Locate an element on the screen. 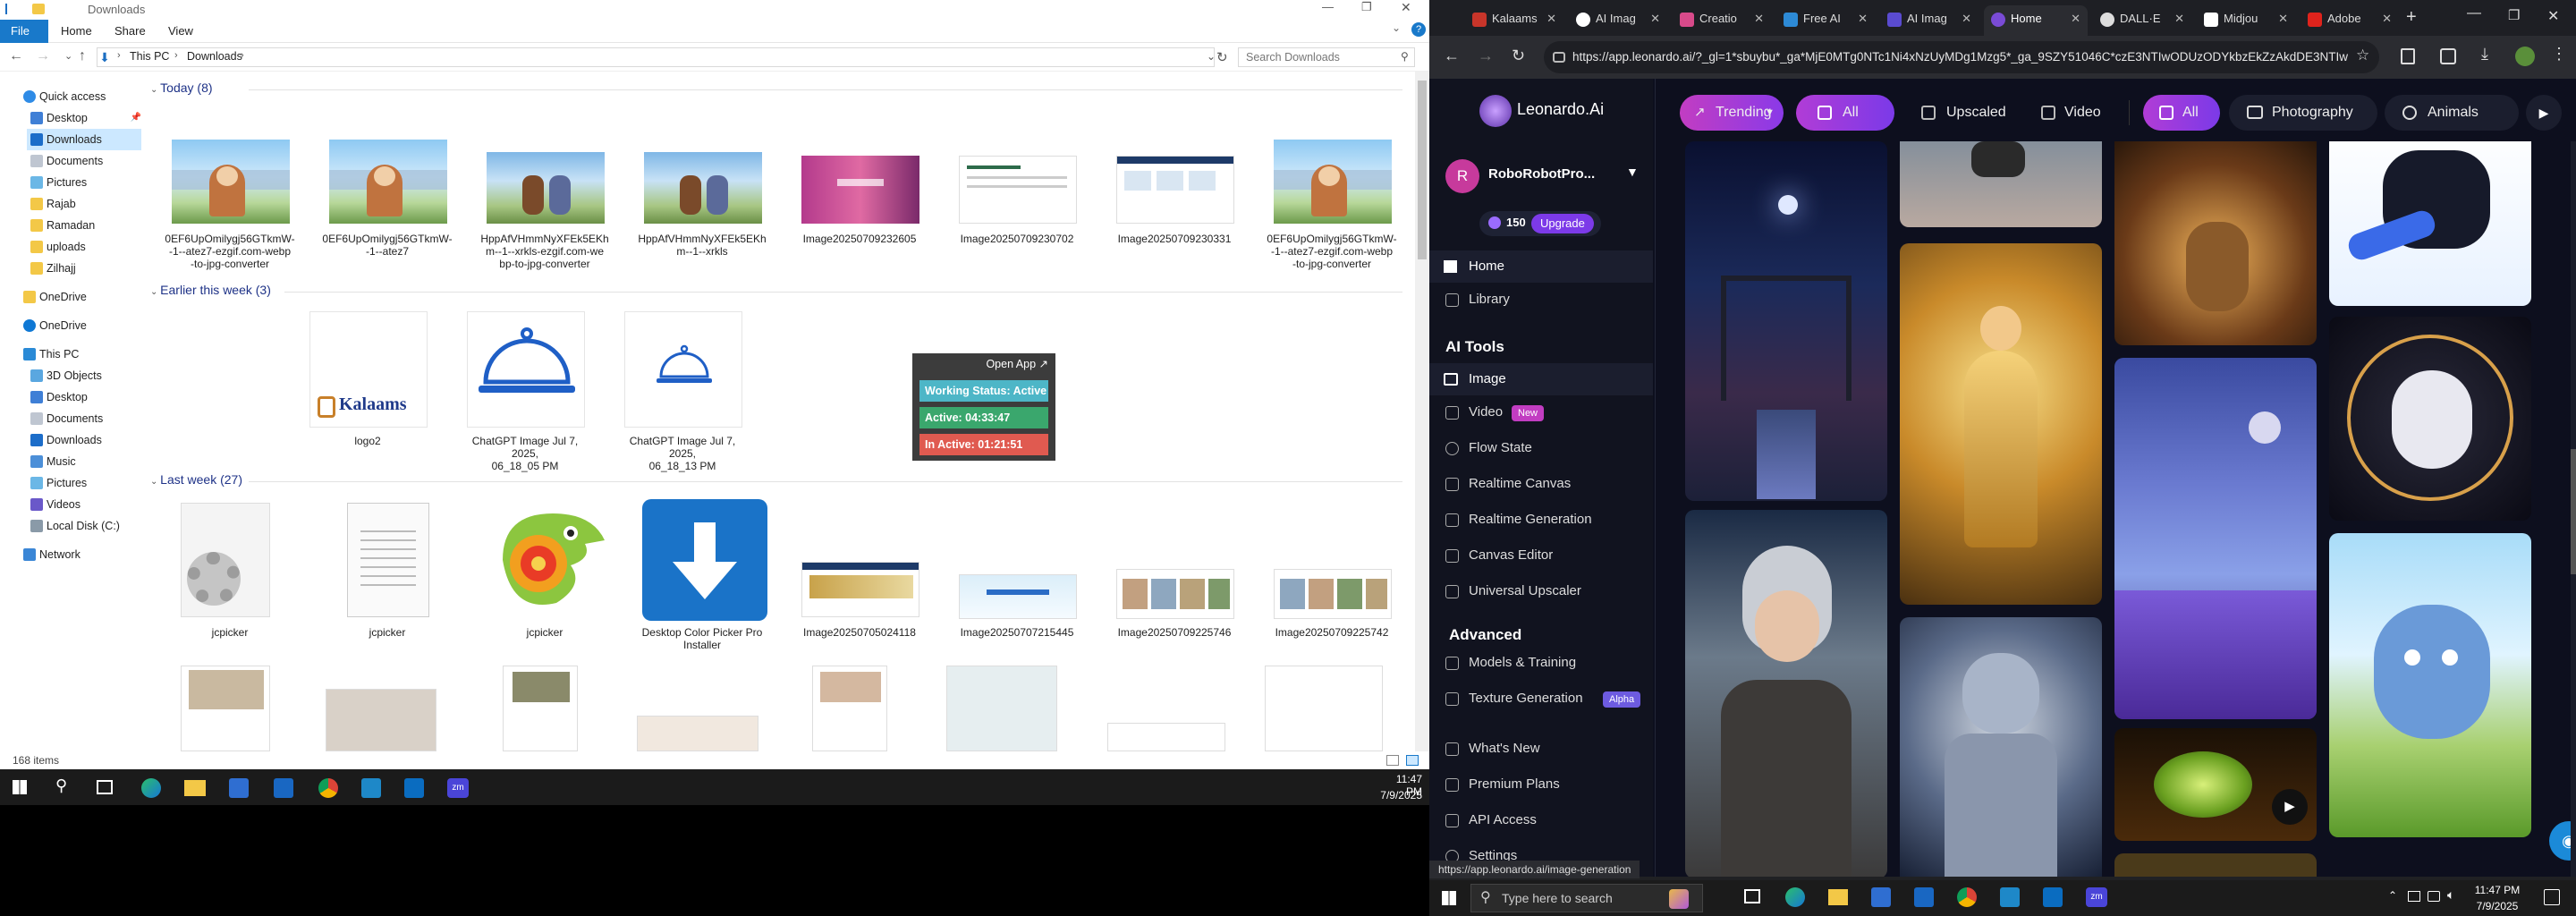 The width and height of the screenshot is (2576, 916). page-scrollbar is located at coordinates (2573, 509).